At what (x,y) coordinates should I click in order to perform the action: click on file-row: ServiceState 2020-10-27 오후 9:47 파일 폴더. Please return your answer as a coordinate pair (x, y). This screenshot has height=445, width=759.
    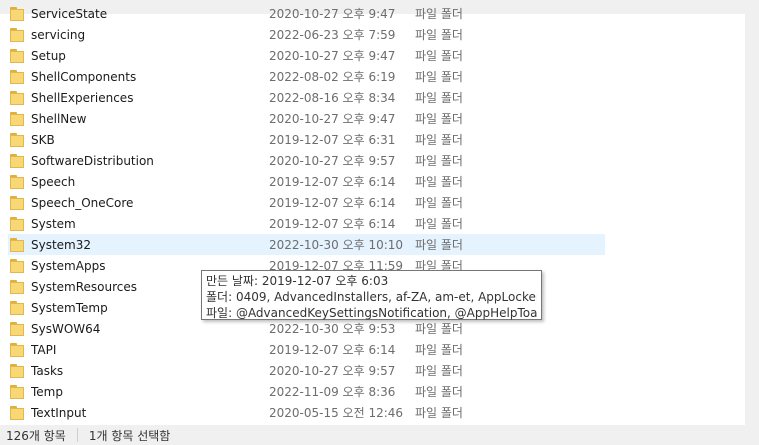
    Looking at the image, I should click on (306, 13).